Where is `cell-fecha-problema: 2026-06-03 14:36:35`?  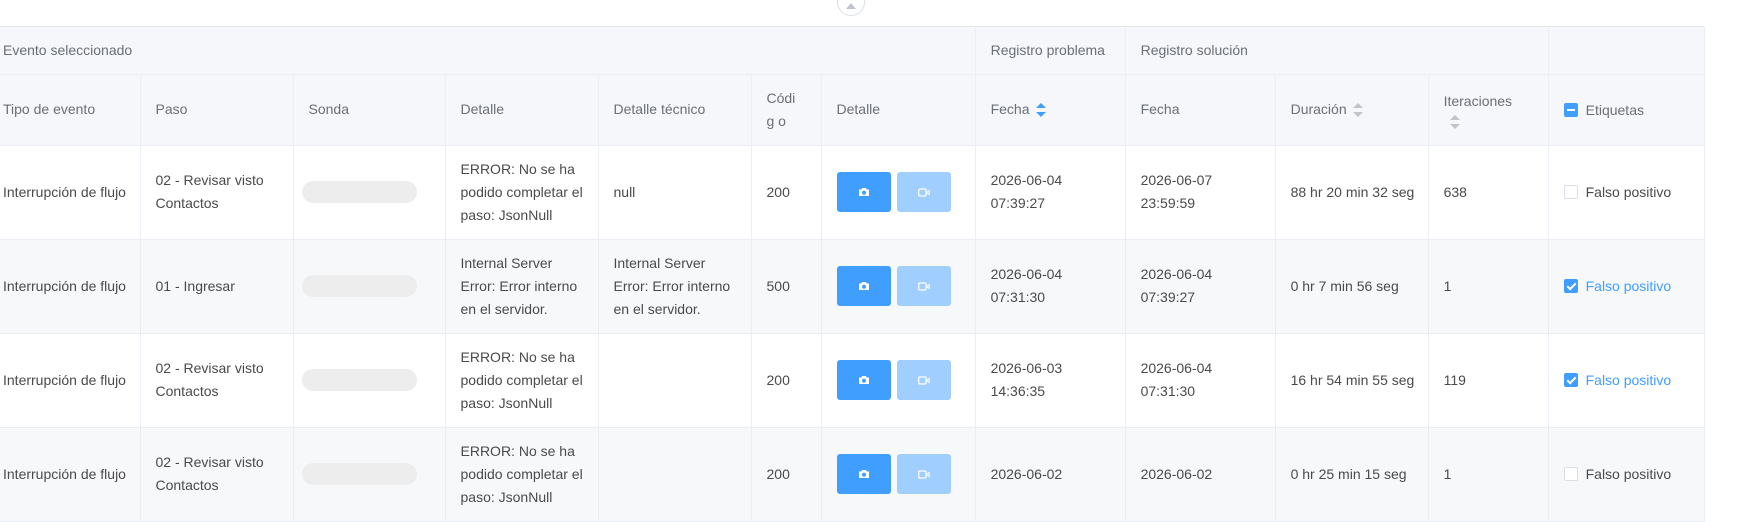
cell-fecha-problema: 2026-06-03 14:36:35 is located at coordinates (1050, 380).